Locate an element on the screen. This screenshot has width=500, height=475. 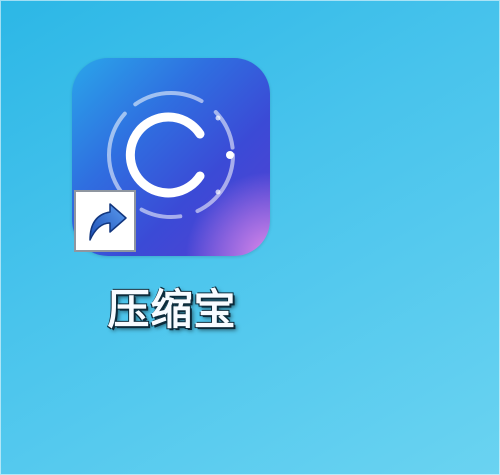
shortcut-label: 压缩宝 is located at coordinates (172, 306).